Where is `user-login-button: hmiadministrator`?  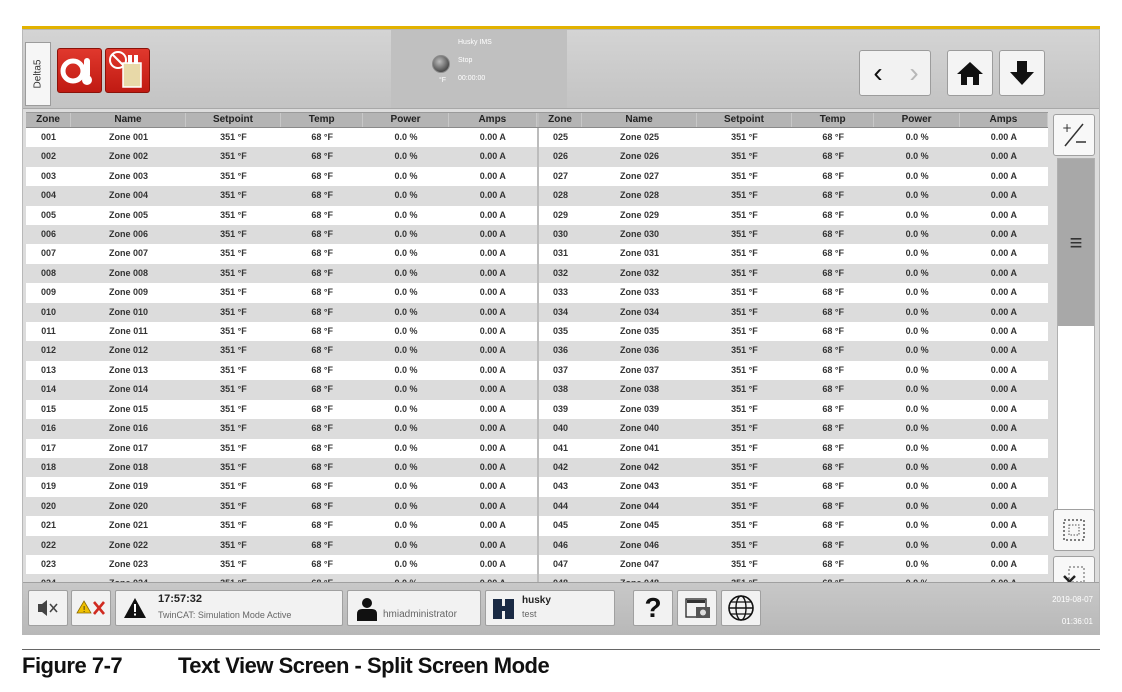
user-login-button: hmiadministrator is located at coordinates (414, 608).